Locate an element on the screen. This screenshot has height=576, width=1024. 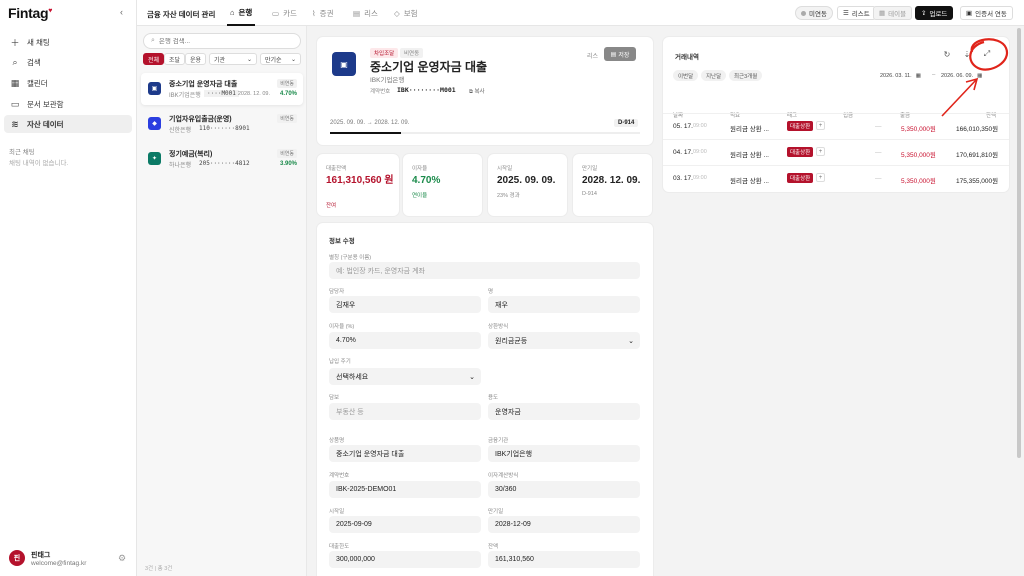
daycount-input: 30/360 is located at coordinates (564, 489).